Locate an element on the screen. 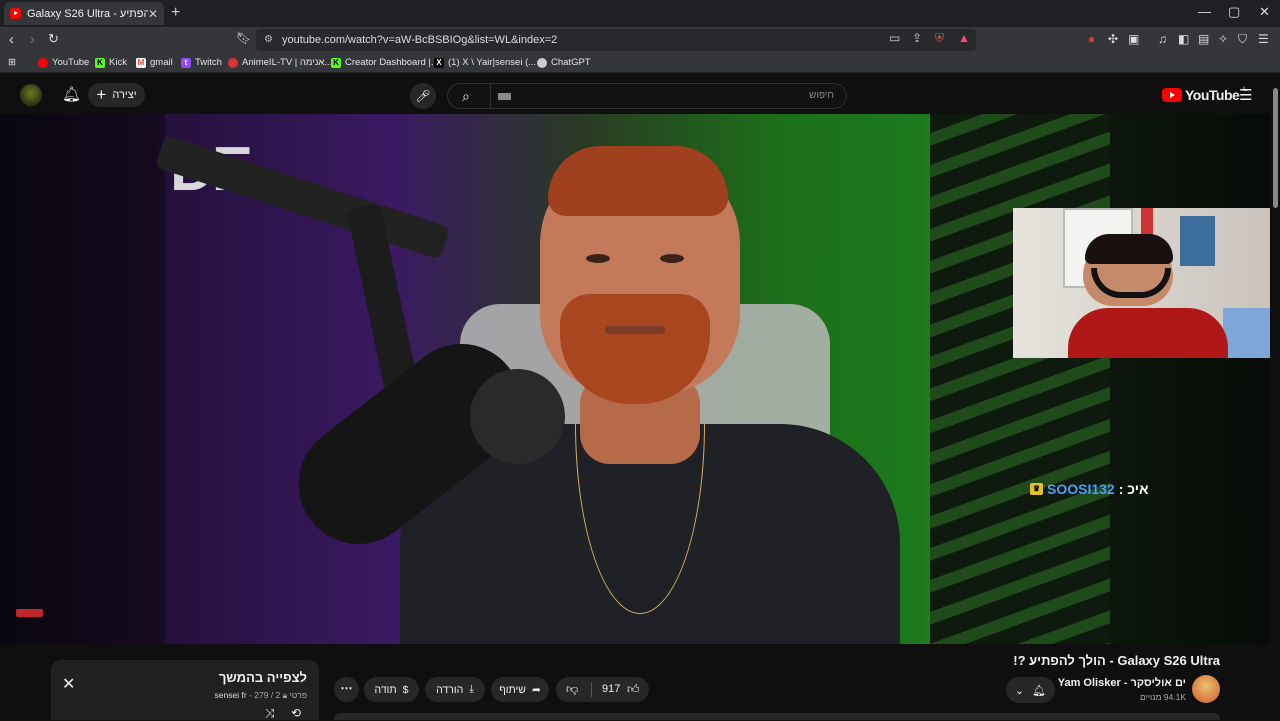 The height and width of the screenshot is (721, 1280). youtube-wordmark: YouTube is located at coordinates (1212, 95).